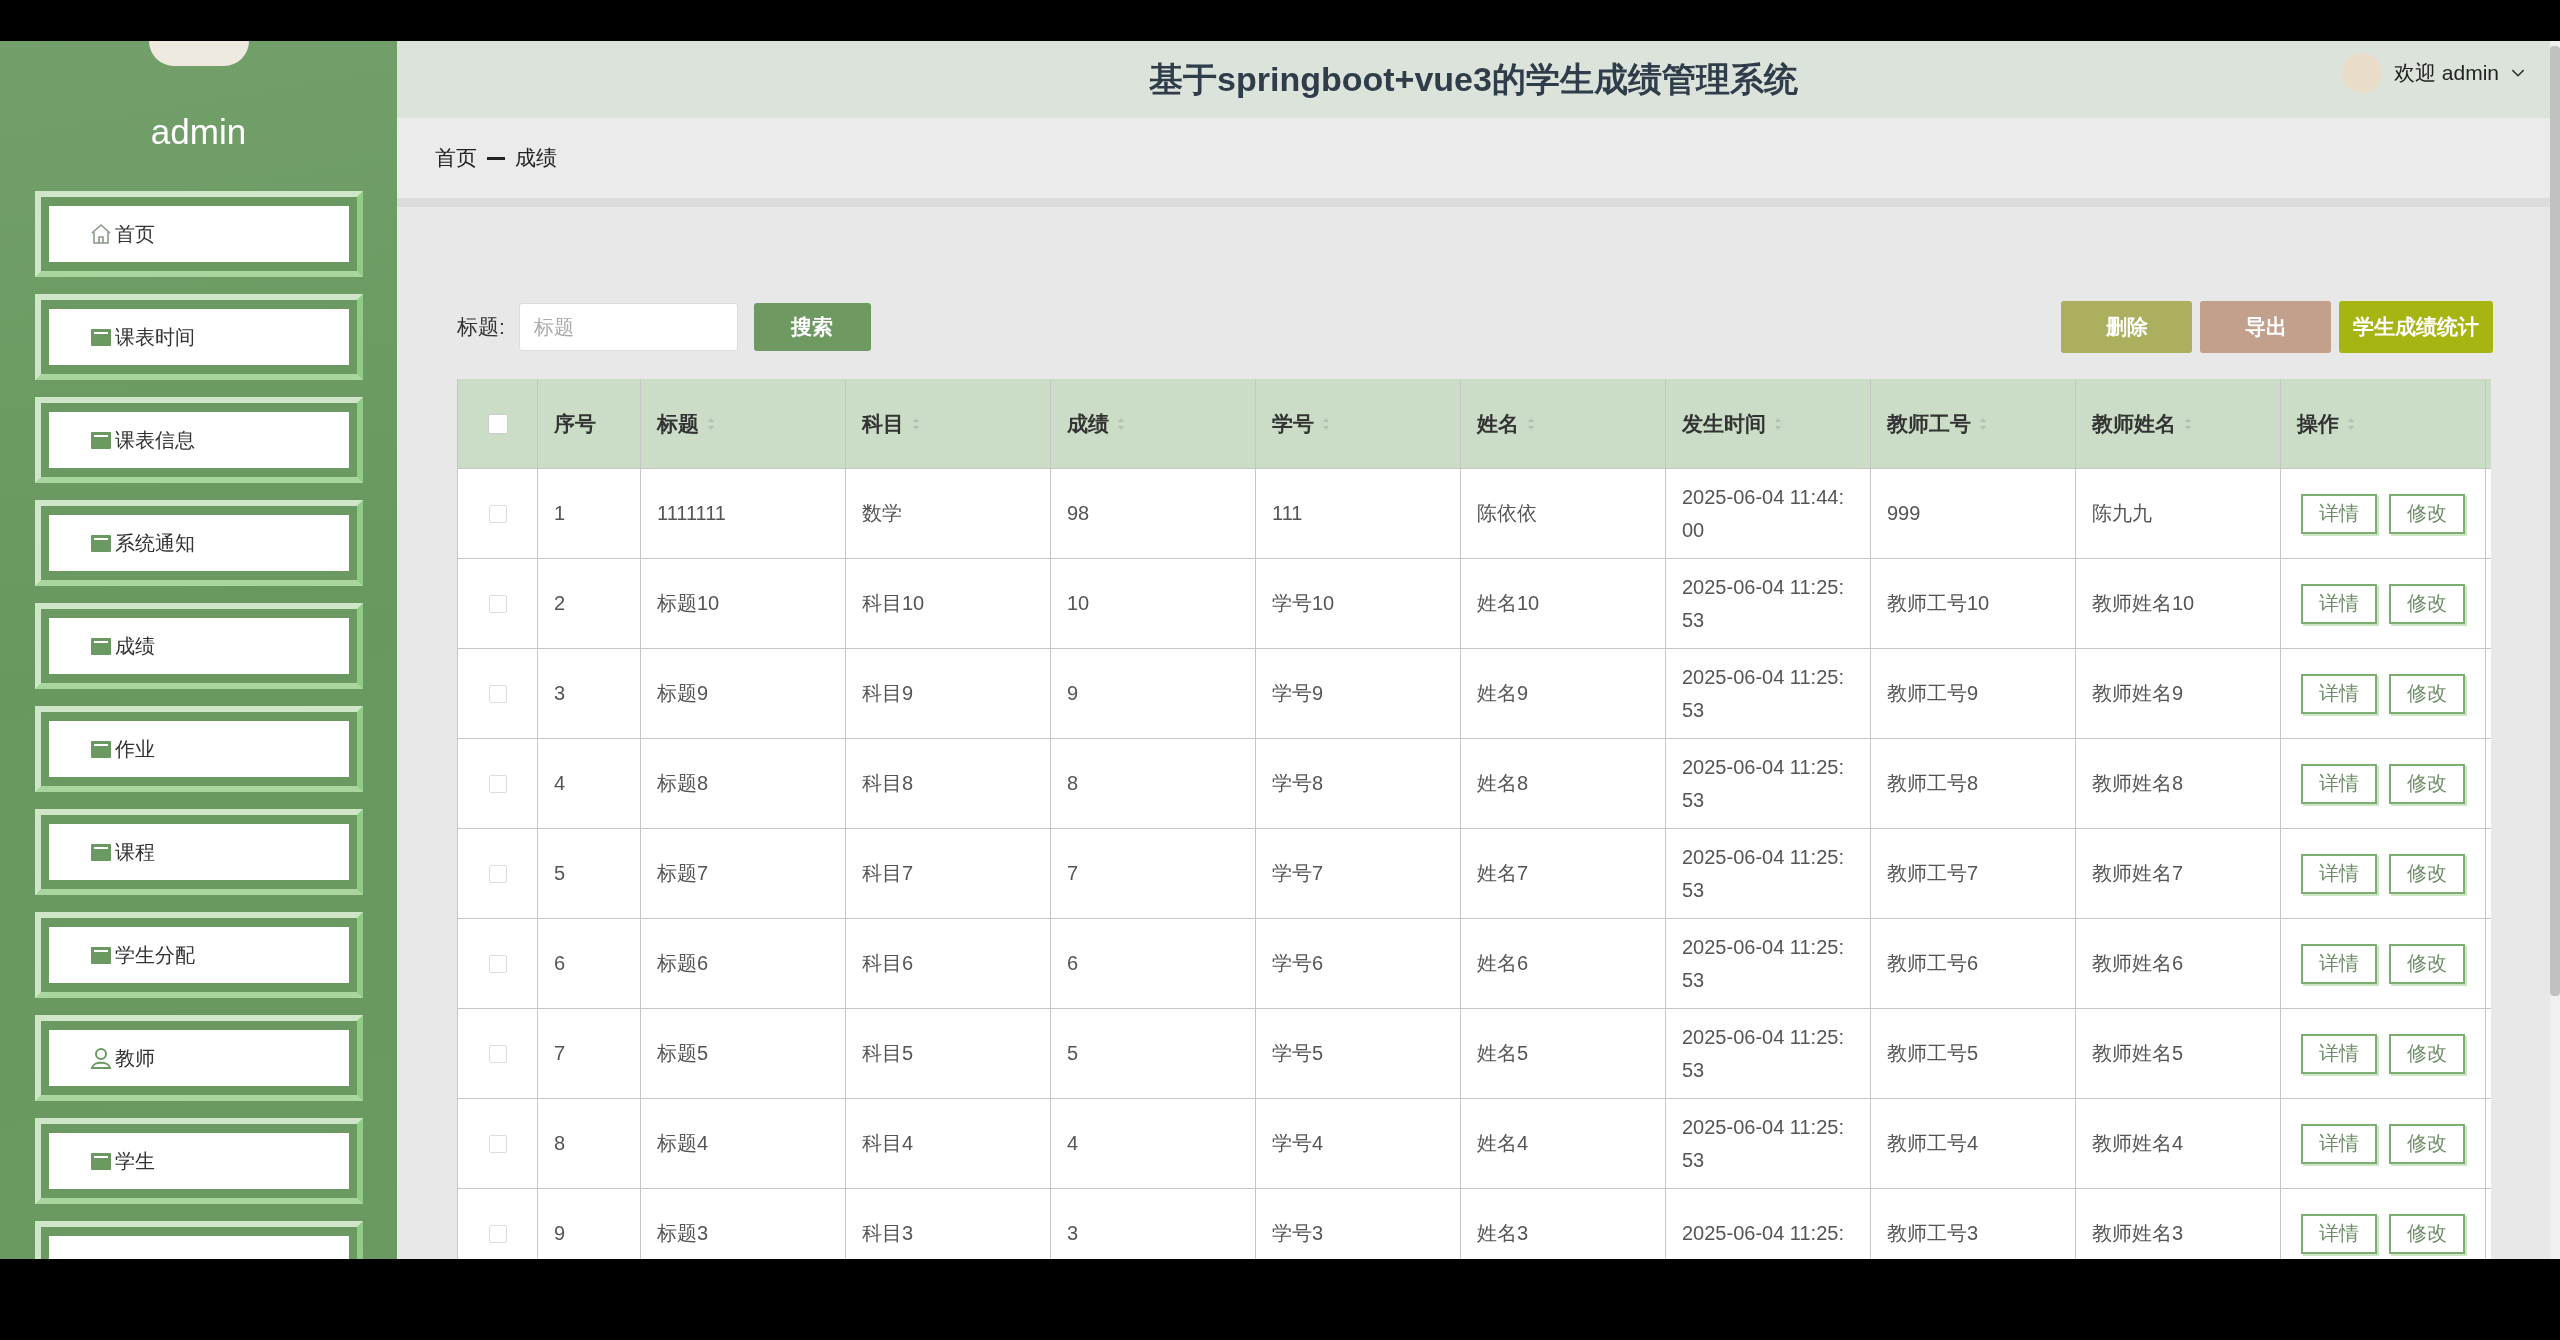 The width and height of the screenshot is (2560, 1340). Describe the element at coordinates (691, 513) in the screenshot. I see `table-cell-text: 1111111` at that location.